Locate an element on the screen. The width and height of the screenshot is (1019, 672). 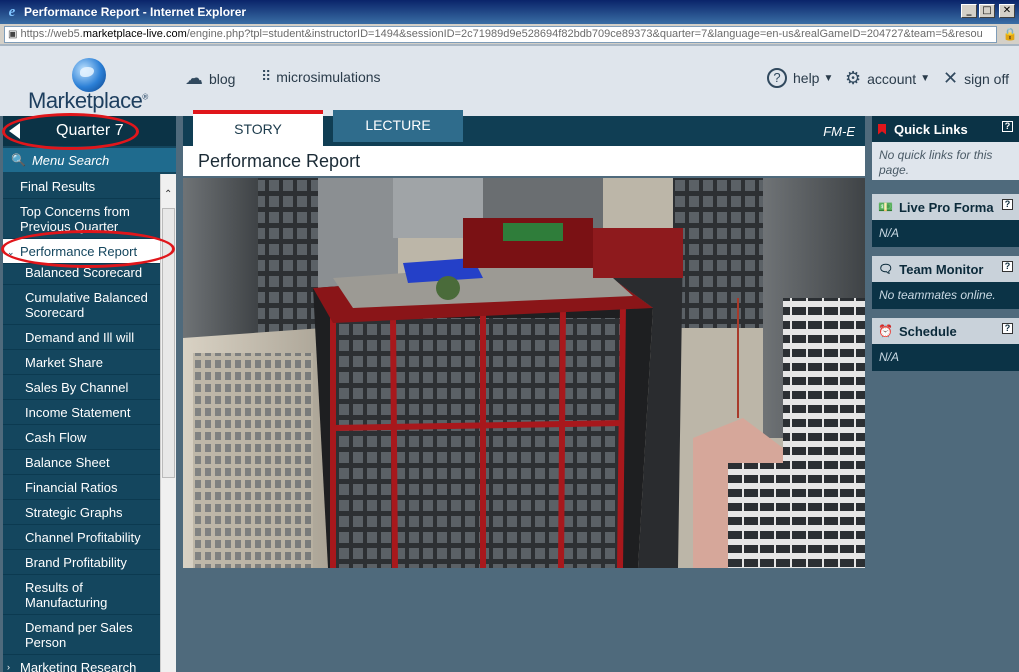
sidebar-item-demand-per-sales-person: Demand per Sales Person is located at coordinates (81, 635).